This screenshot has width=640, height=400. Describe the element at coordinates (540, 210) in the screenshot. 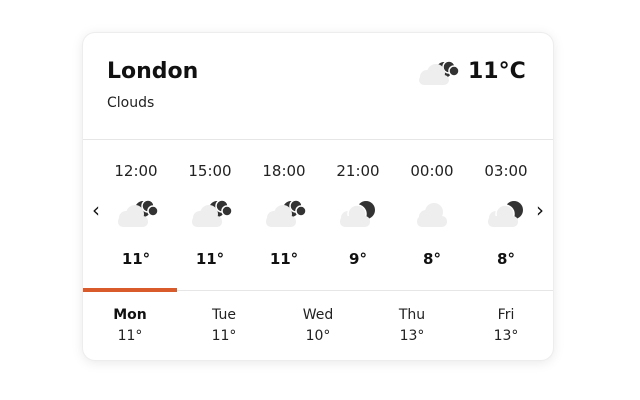

I see `next-arrow-icon: ›` at that location.